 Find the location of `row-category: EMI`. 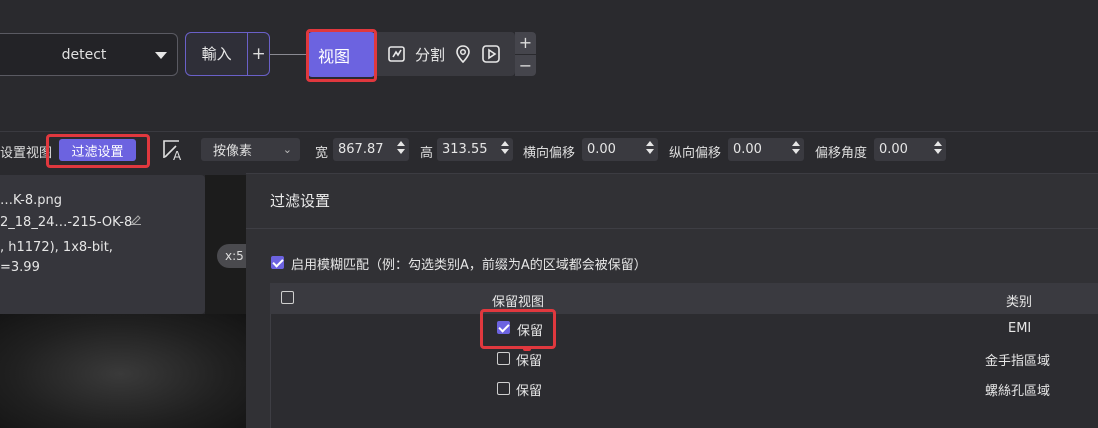

row-category: EMI is located at coordinates (1020, 328).